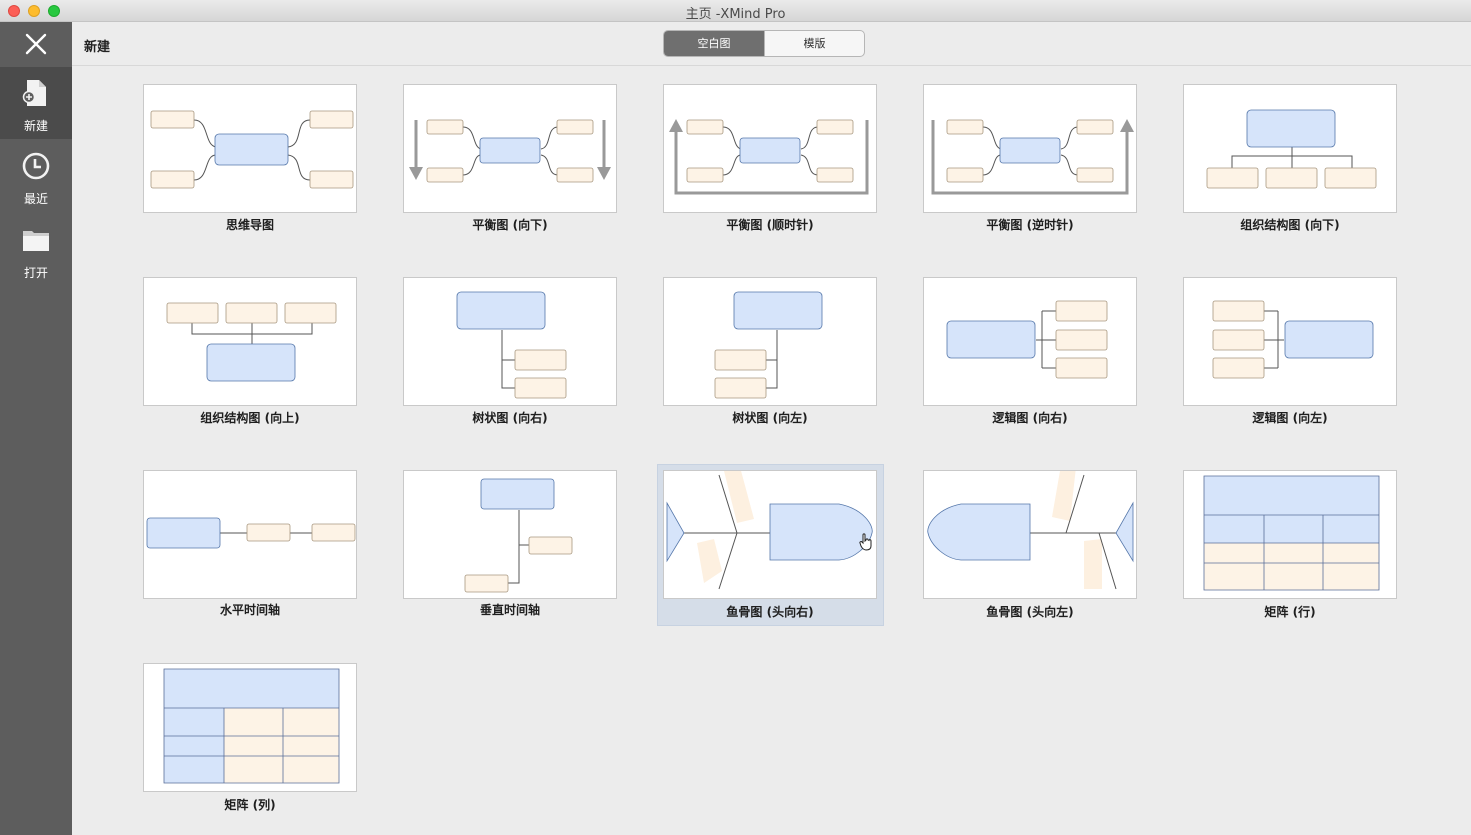 The height and width of the screenshot is (835, 1471). I want to click on sidebar-item-label: 新建, so click(35, 126).